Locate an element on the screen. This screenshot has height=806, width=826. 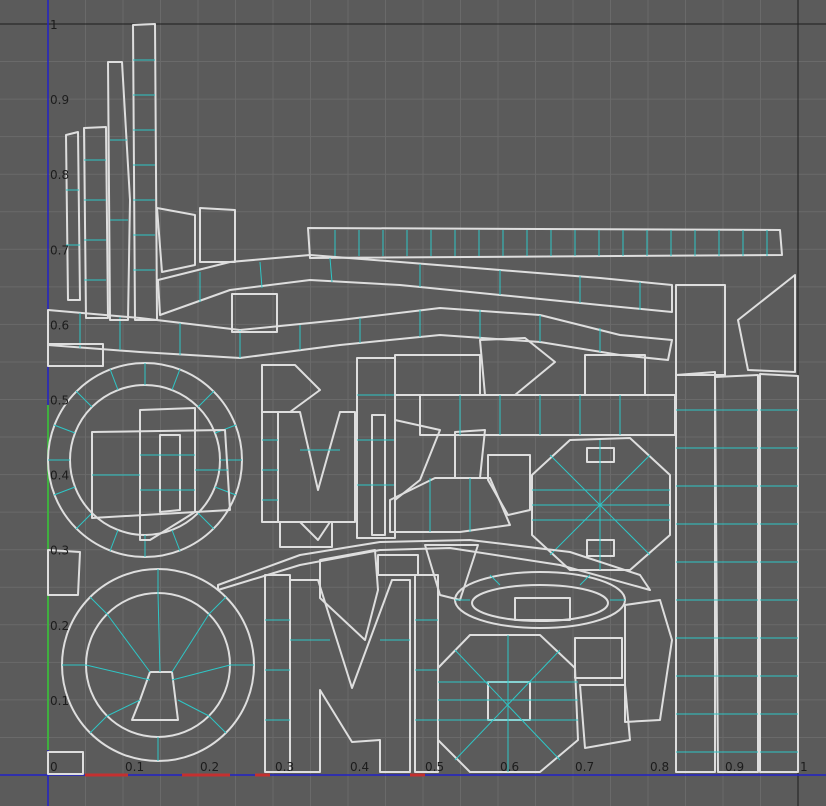
u-tick-label: 0 is located at coordinates (54, 767).